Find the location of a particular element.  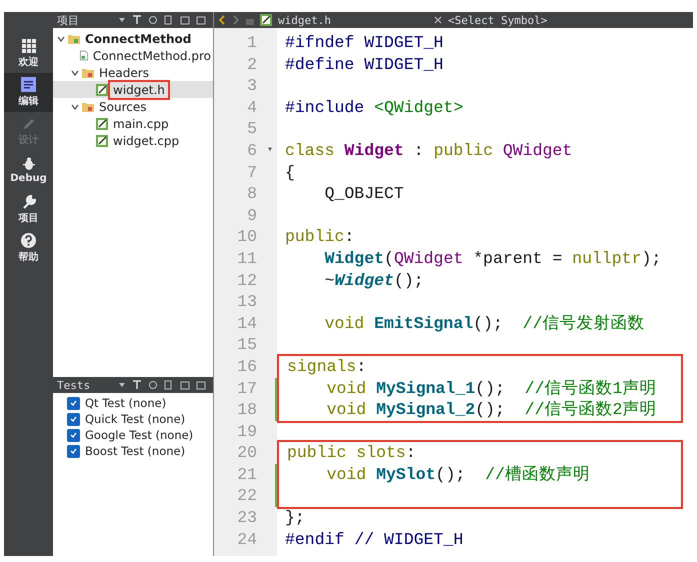

mode-button: 帮助 is located at coordinates (28, 248).